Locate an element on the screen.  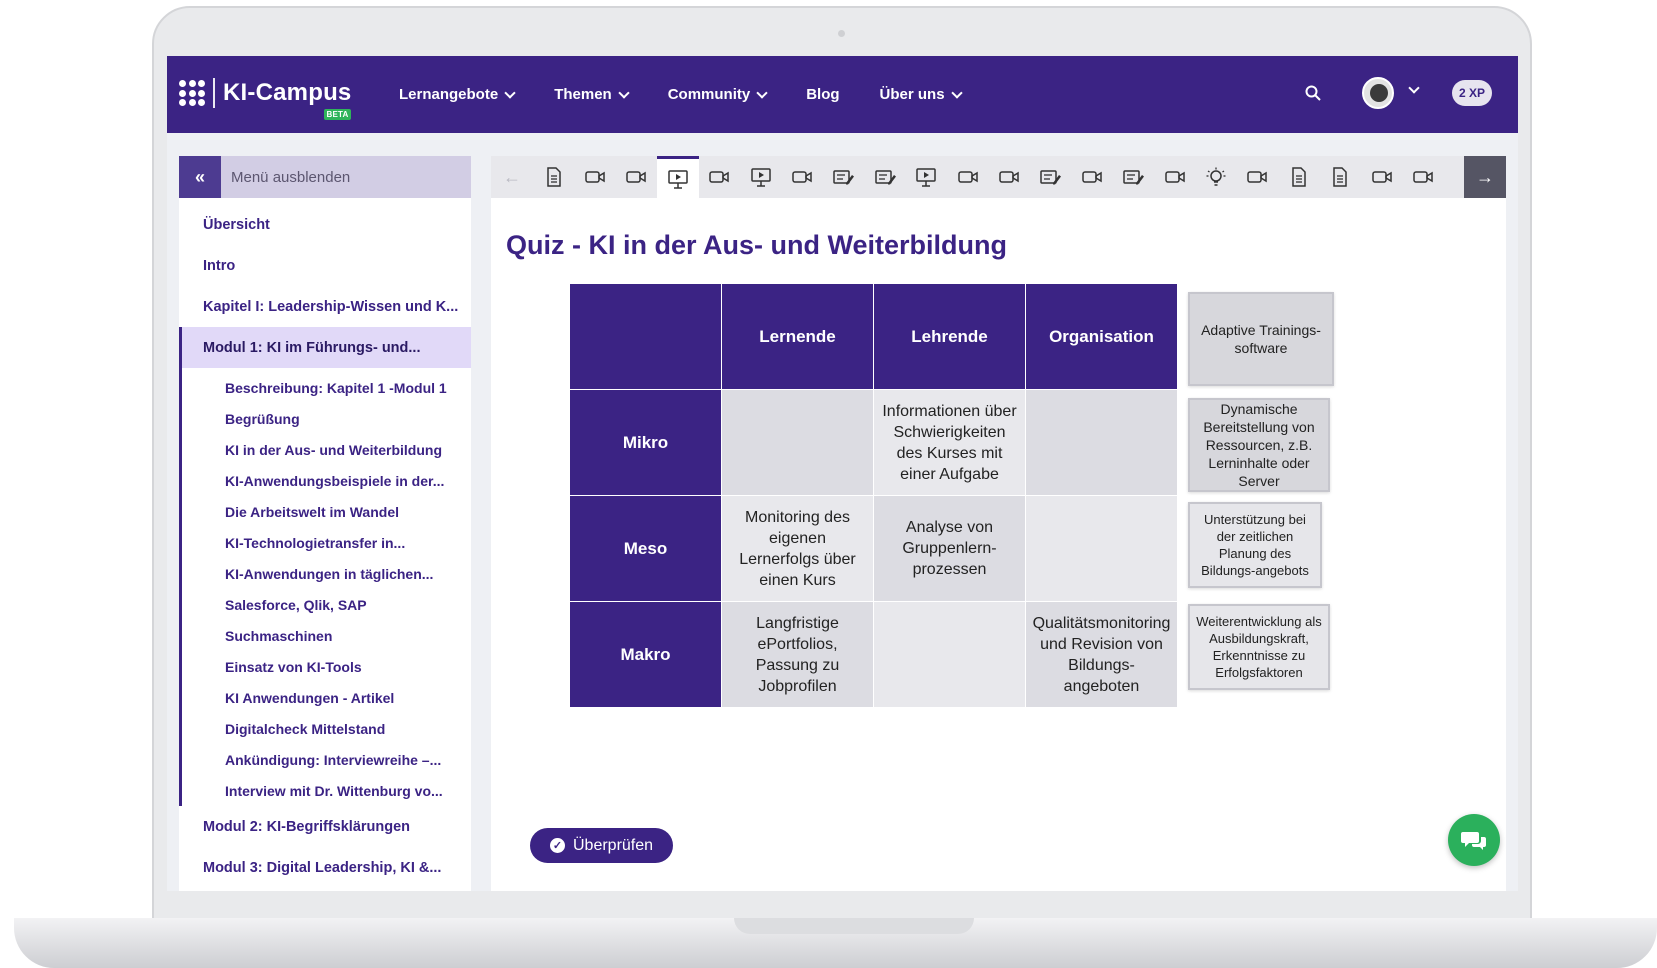
chat-button is located at coordinates (1474, 840).